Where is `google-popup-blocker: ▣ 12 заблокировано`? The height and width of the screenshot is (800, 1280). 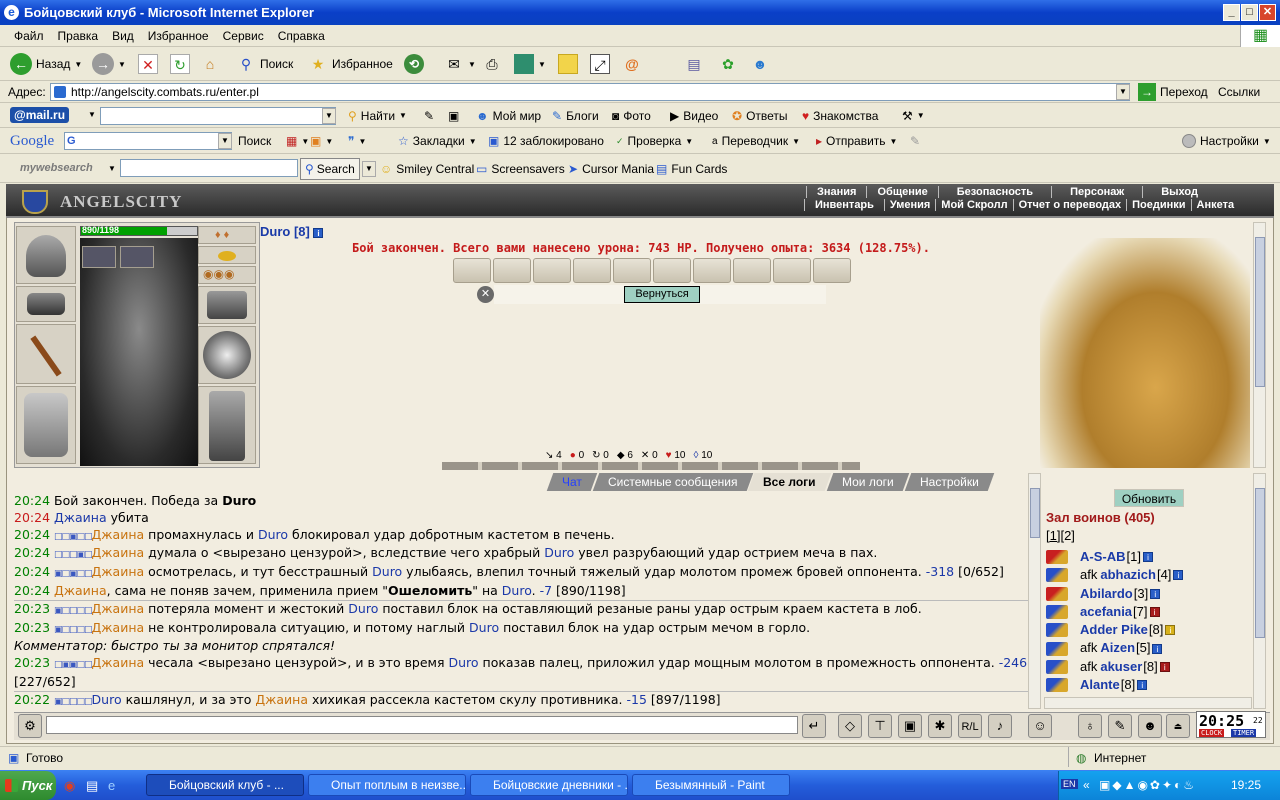
google-popup-blocker: ▣ 12 заблокировано is located at coordinates (546, 141).